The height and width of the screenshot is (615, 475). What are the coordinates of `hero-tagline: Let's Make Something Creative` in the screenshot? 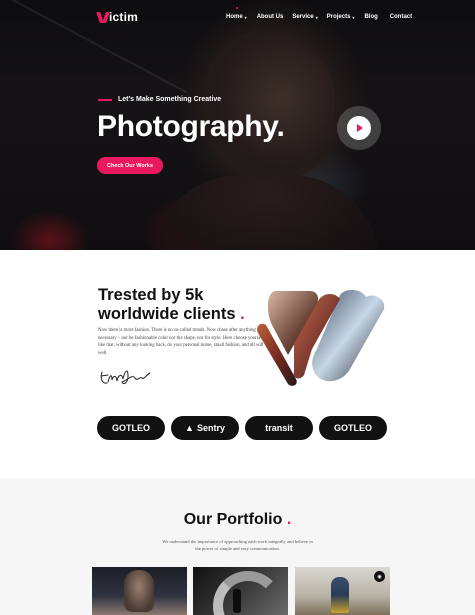 It's located at (159, 99).